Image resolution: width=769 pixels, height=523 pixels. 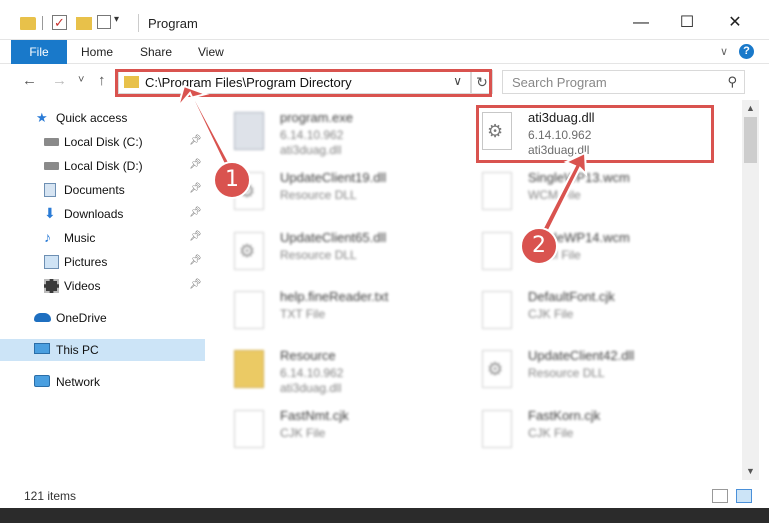 What do you see at coordinates (29, 80) in the screenshot?
I see `back-button: ←` at bounding box center [29, 80].